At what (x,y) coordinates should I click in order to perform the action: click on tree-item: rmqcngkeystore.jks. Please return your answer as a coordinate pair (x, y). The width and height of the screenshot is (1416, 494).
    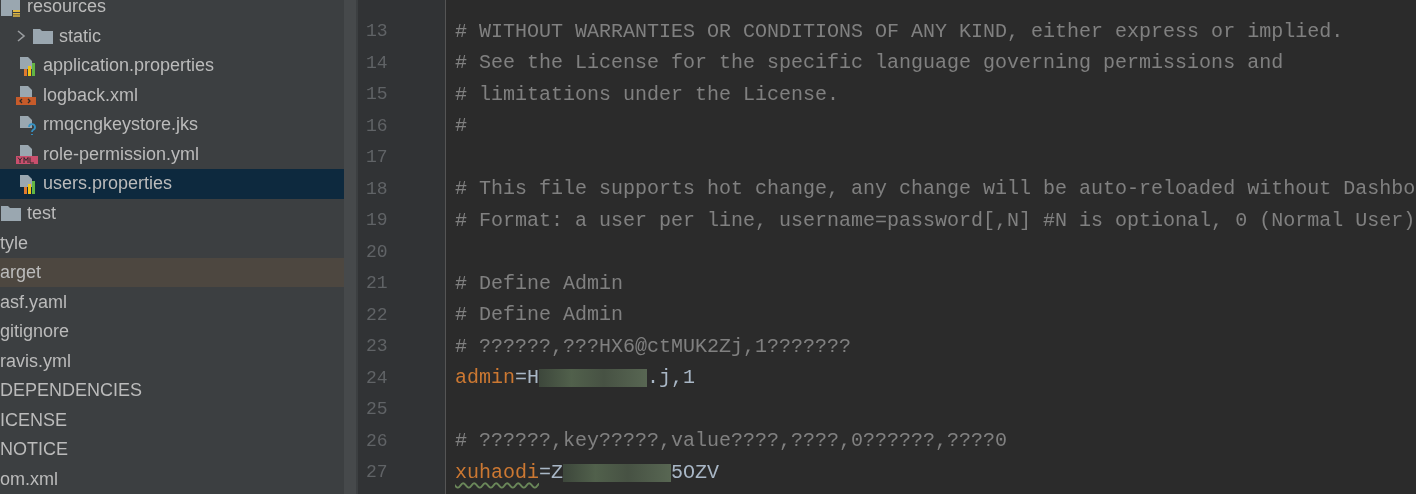
    Looking at the image, I should click on (172, 125).